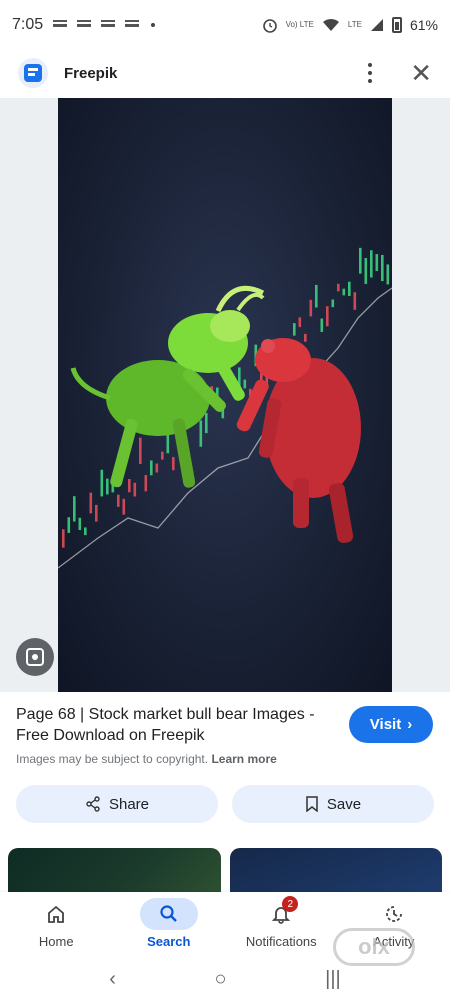  I want to click on lte-label: LTE, so click(354, 24).